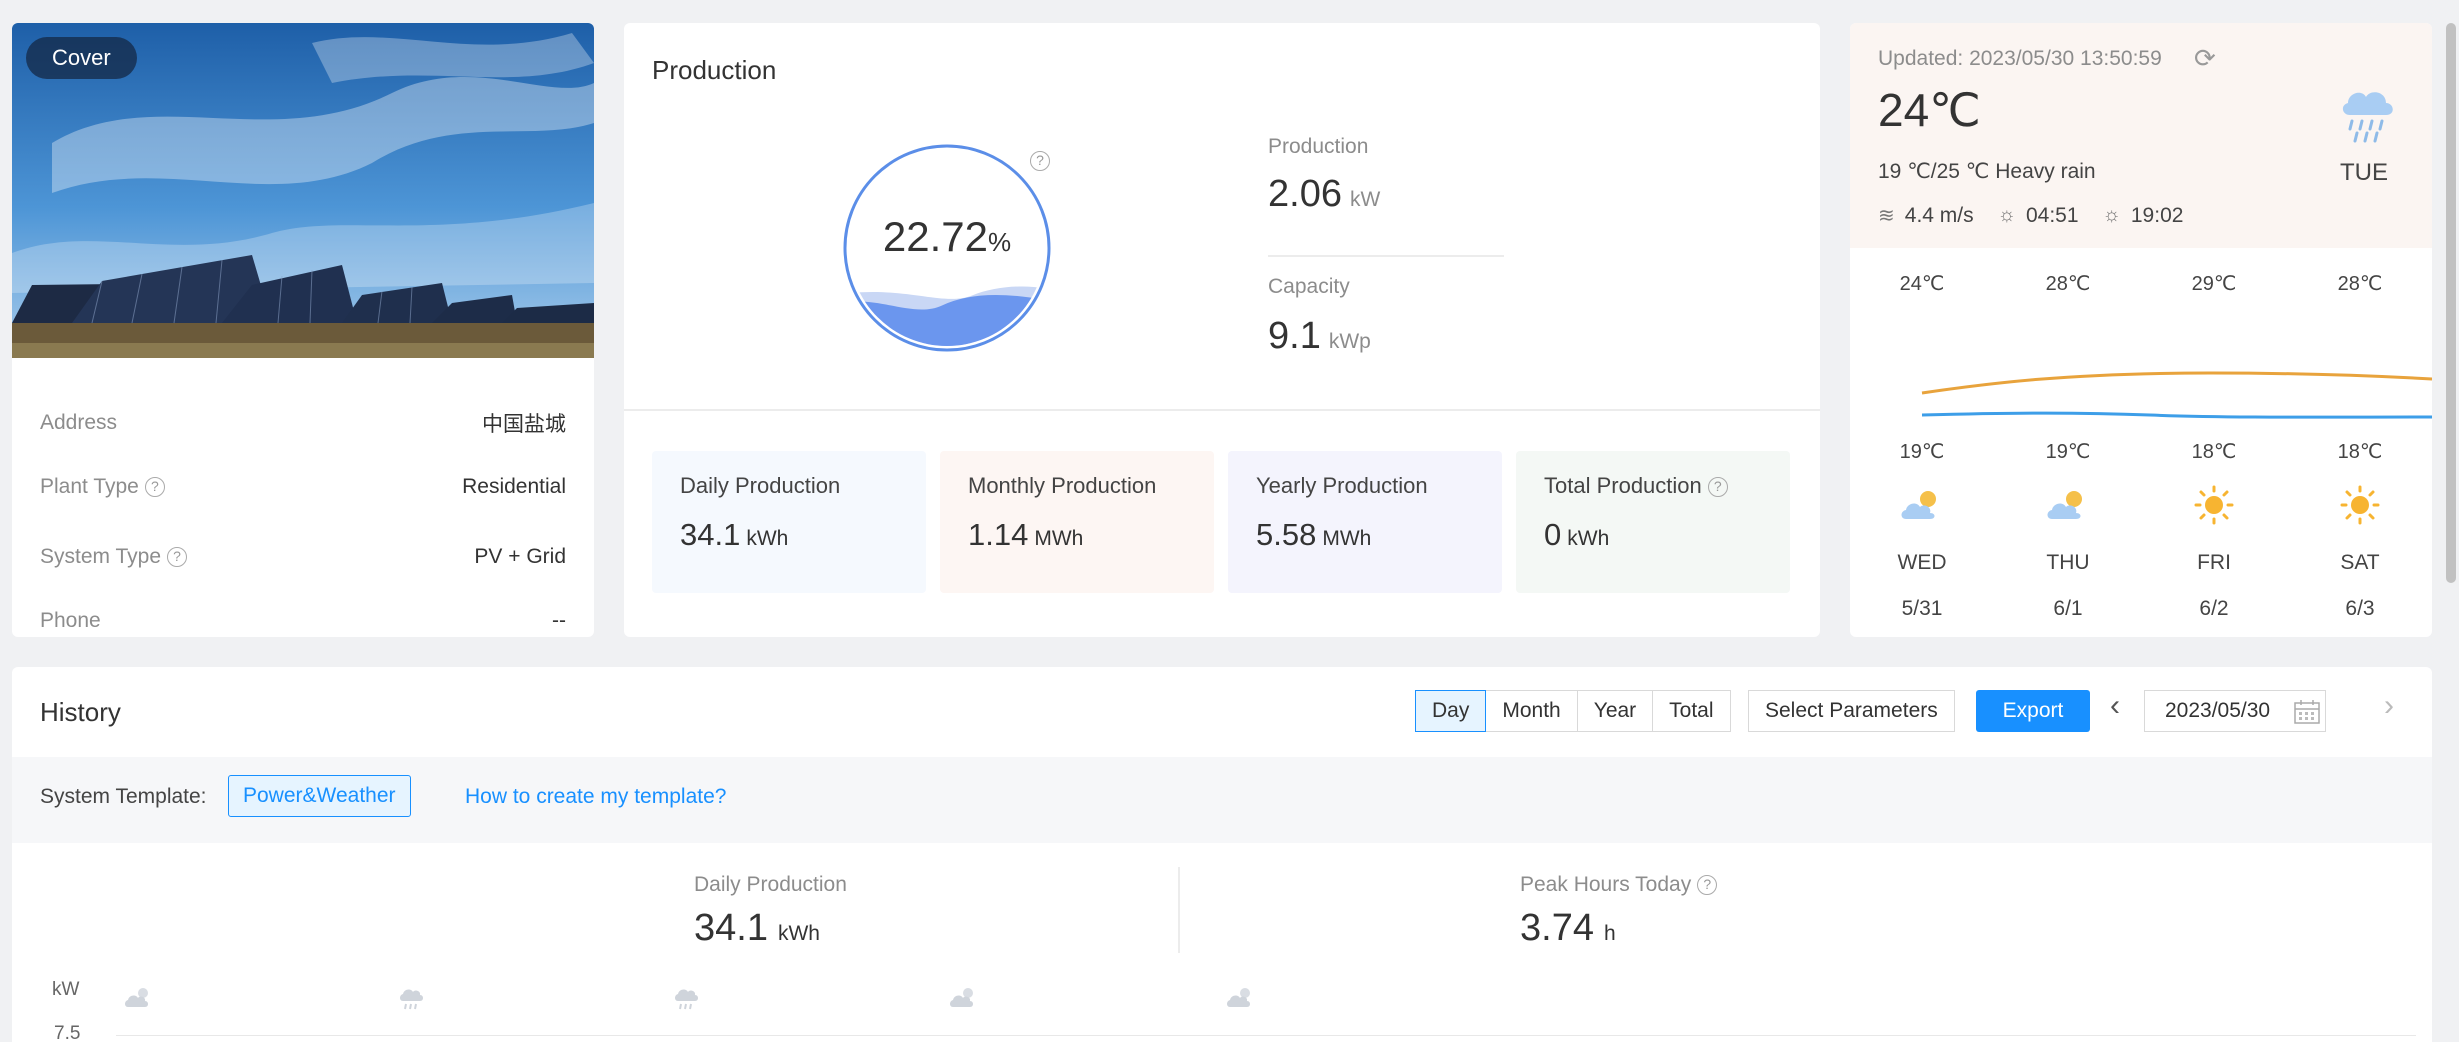 This screenshot has width=2459, height=1042. Describe the element at coordinates (1615, 711) in the screenshot. I see `range-year-button: Year` at that location.